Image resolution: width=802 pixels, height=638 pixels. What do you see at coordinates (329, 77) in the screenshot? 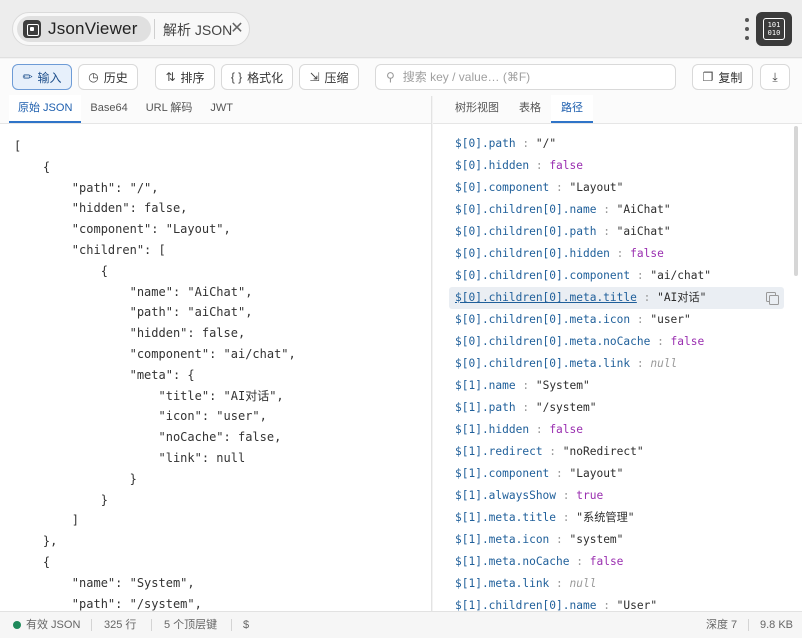
I see `compress-button: ⇲ 压缩` at bounding box center [329, 77].